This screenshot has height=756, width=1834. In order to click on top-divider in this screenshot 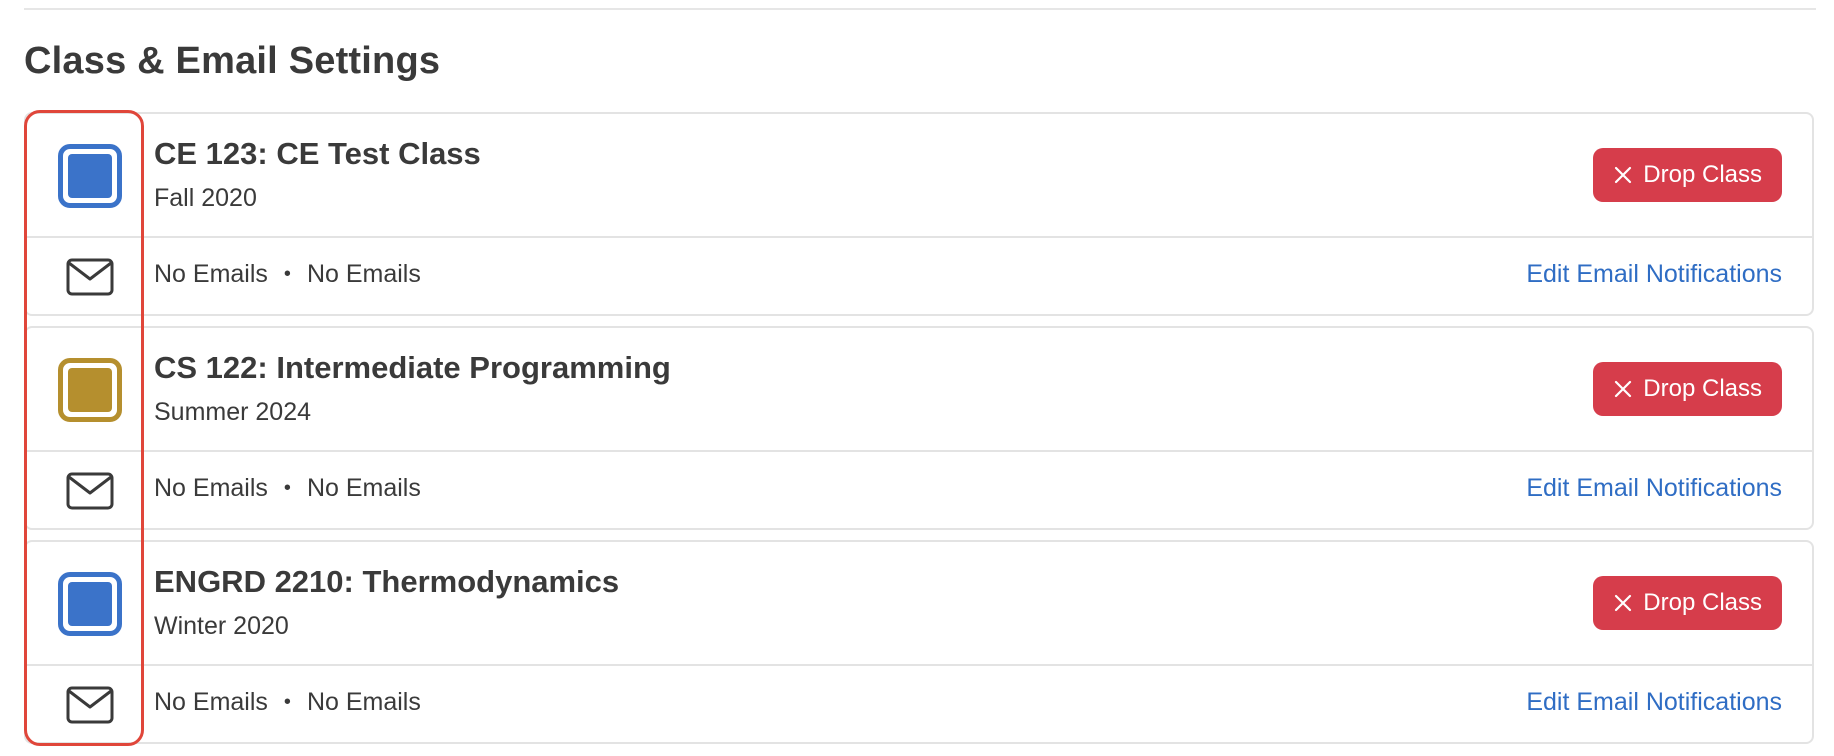, I will do `click(920, 9)`.